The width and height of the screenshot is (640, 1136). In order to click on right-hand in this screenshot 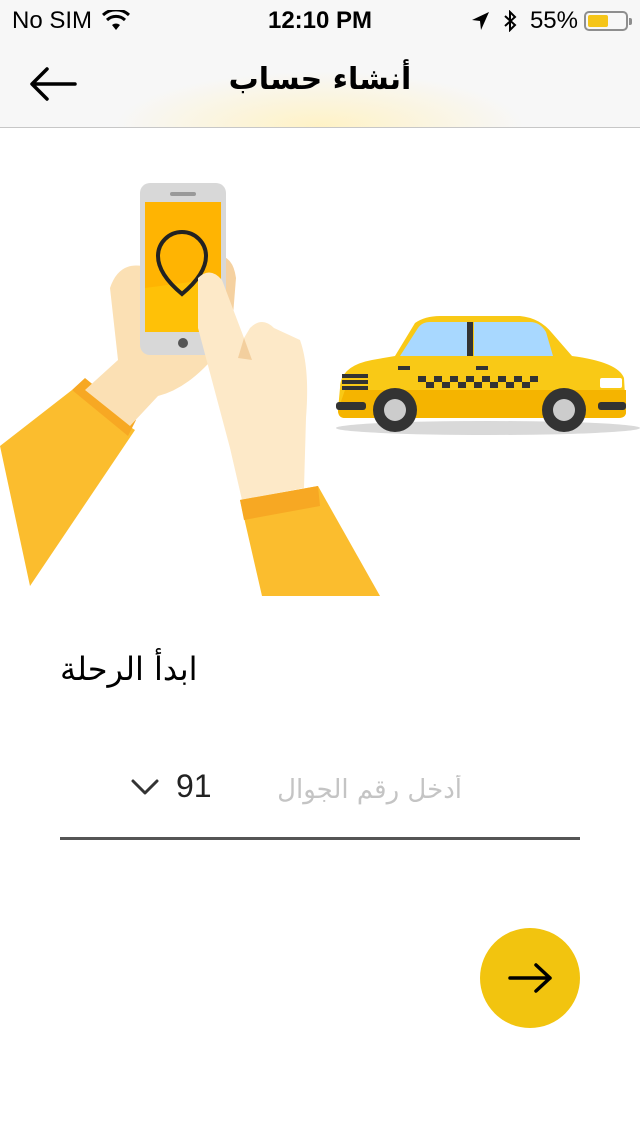, I will do `click(253, 386)`.